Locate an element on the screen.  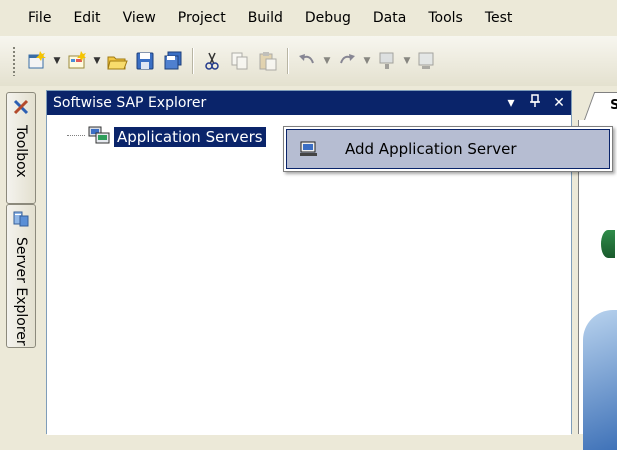
server-explorer-icon is located at coordinates (21, 221).